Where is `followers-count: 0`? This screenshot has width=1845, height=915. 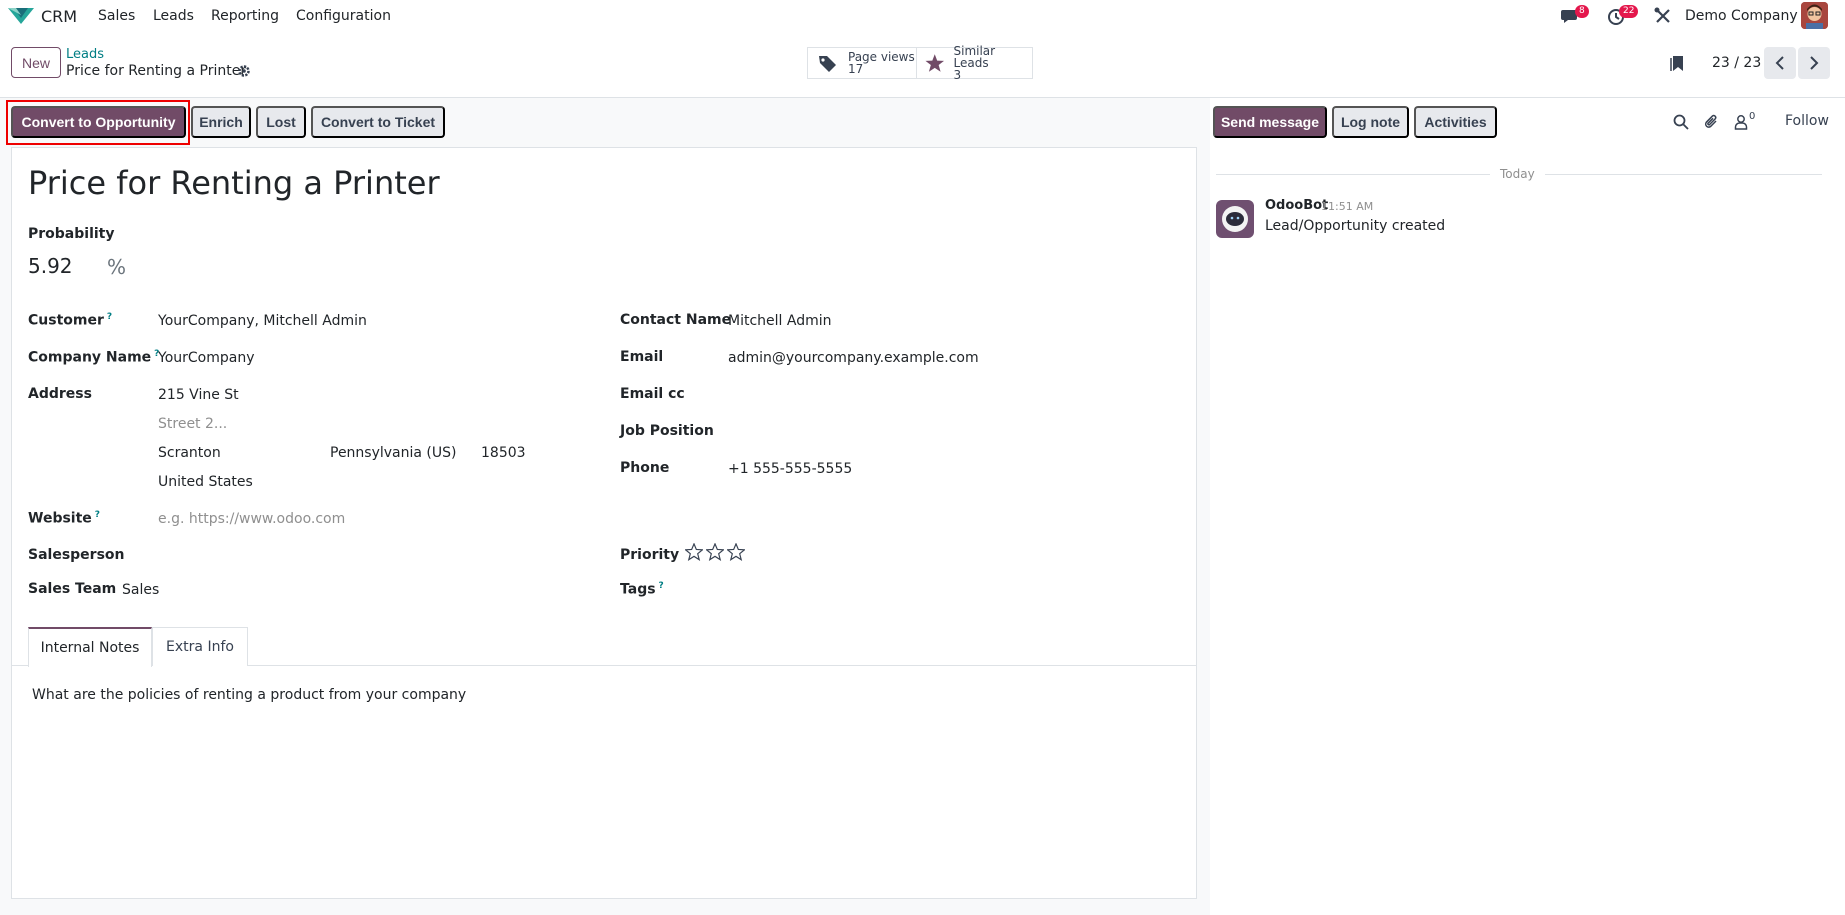
followers-count: 0 is located at coordinates (1752, 116).